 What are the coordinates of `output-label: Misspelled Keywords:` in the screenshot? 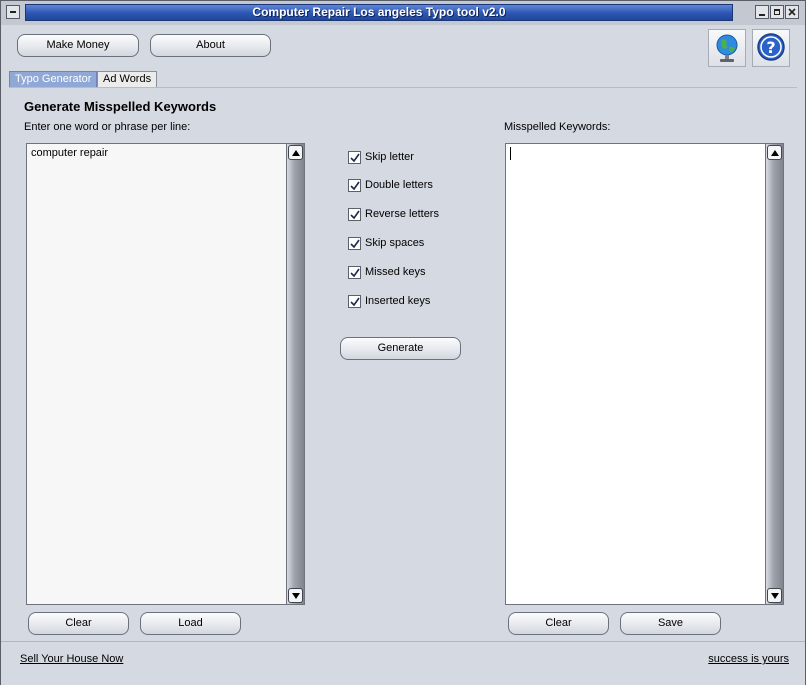 It's located at (557, 127).